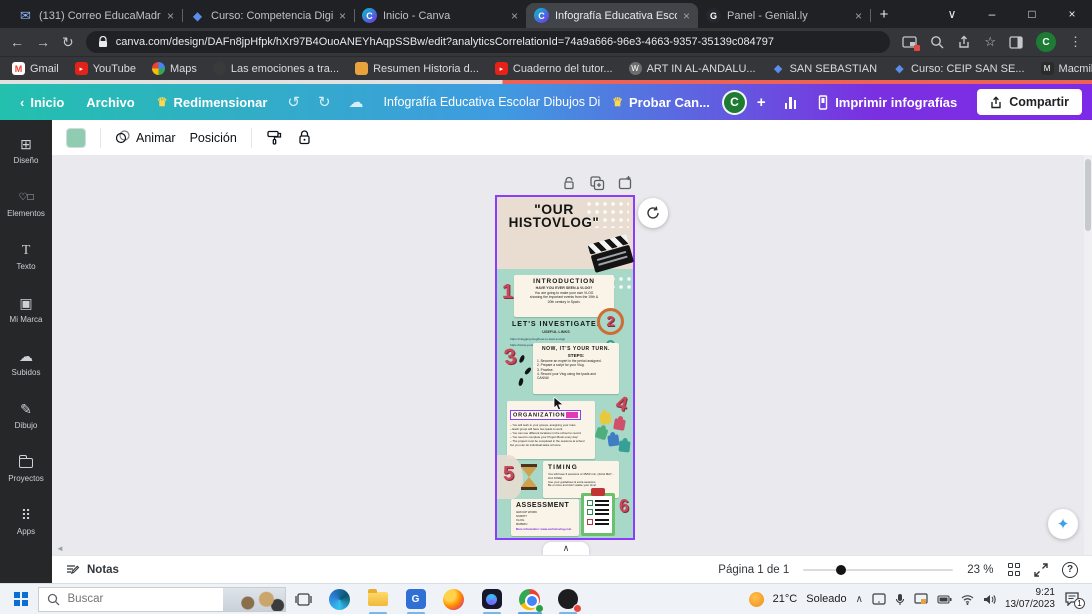 The width and height of the screenshot is (1092, 614). I want to click on browser-avatar: C, so click(1046, 42).